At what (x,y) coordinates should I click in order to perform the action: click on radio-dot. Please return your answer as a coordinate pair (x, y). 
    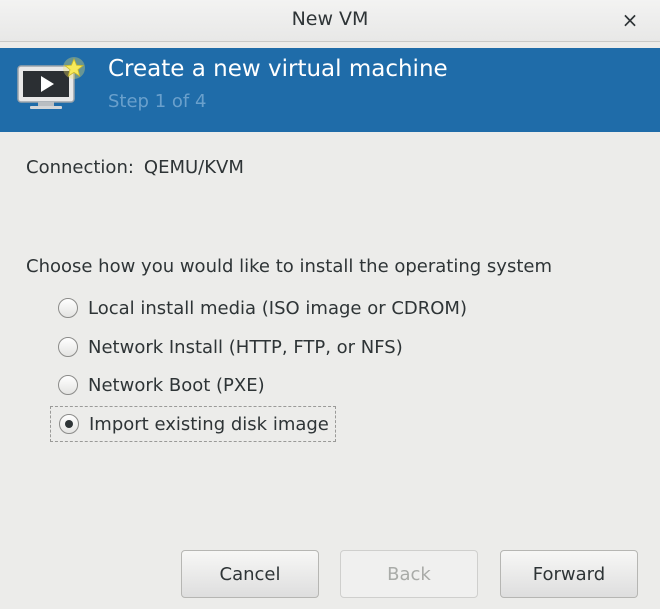
    Looking at the image, I should click on (69, 424).